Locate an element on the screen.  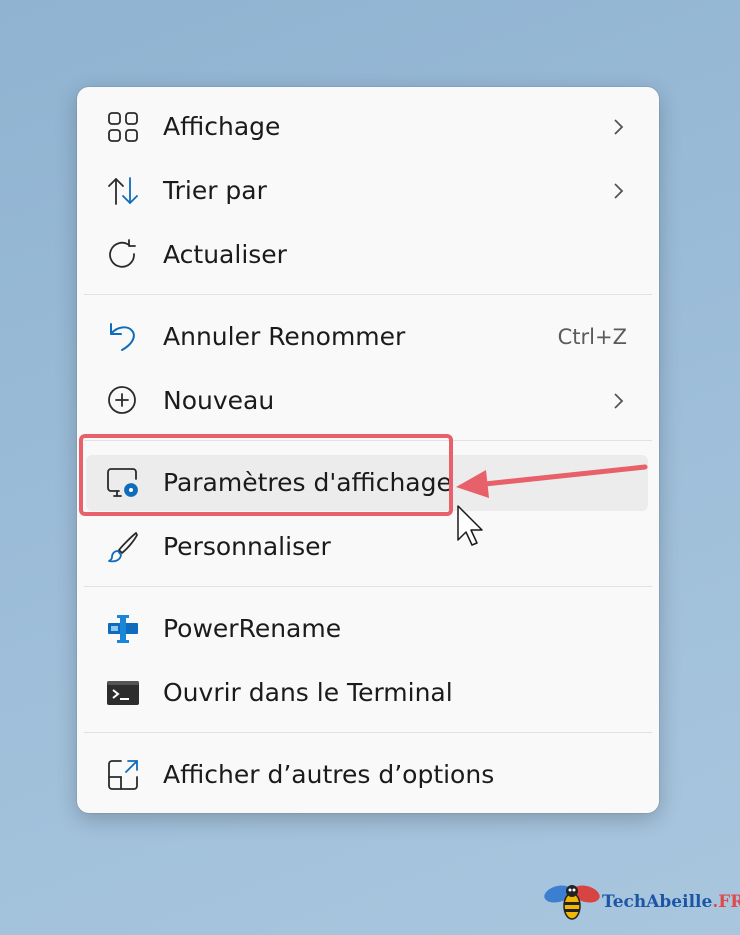
grid-icon is located at coordinates (123, 127).